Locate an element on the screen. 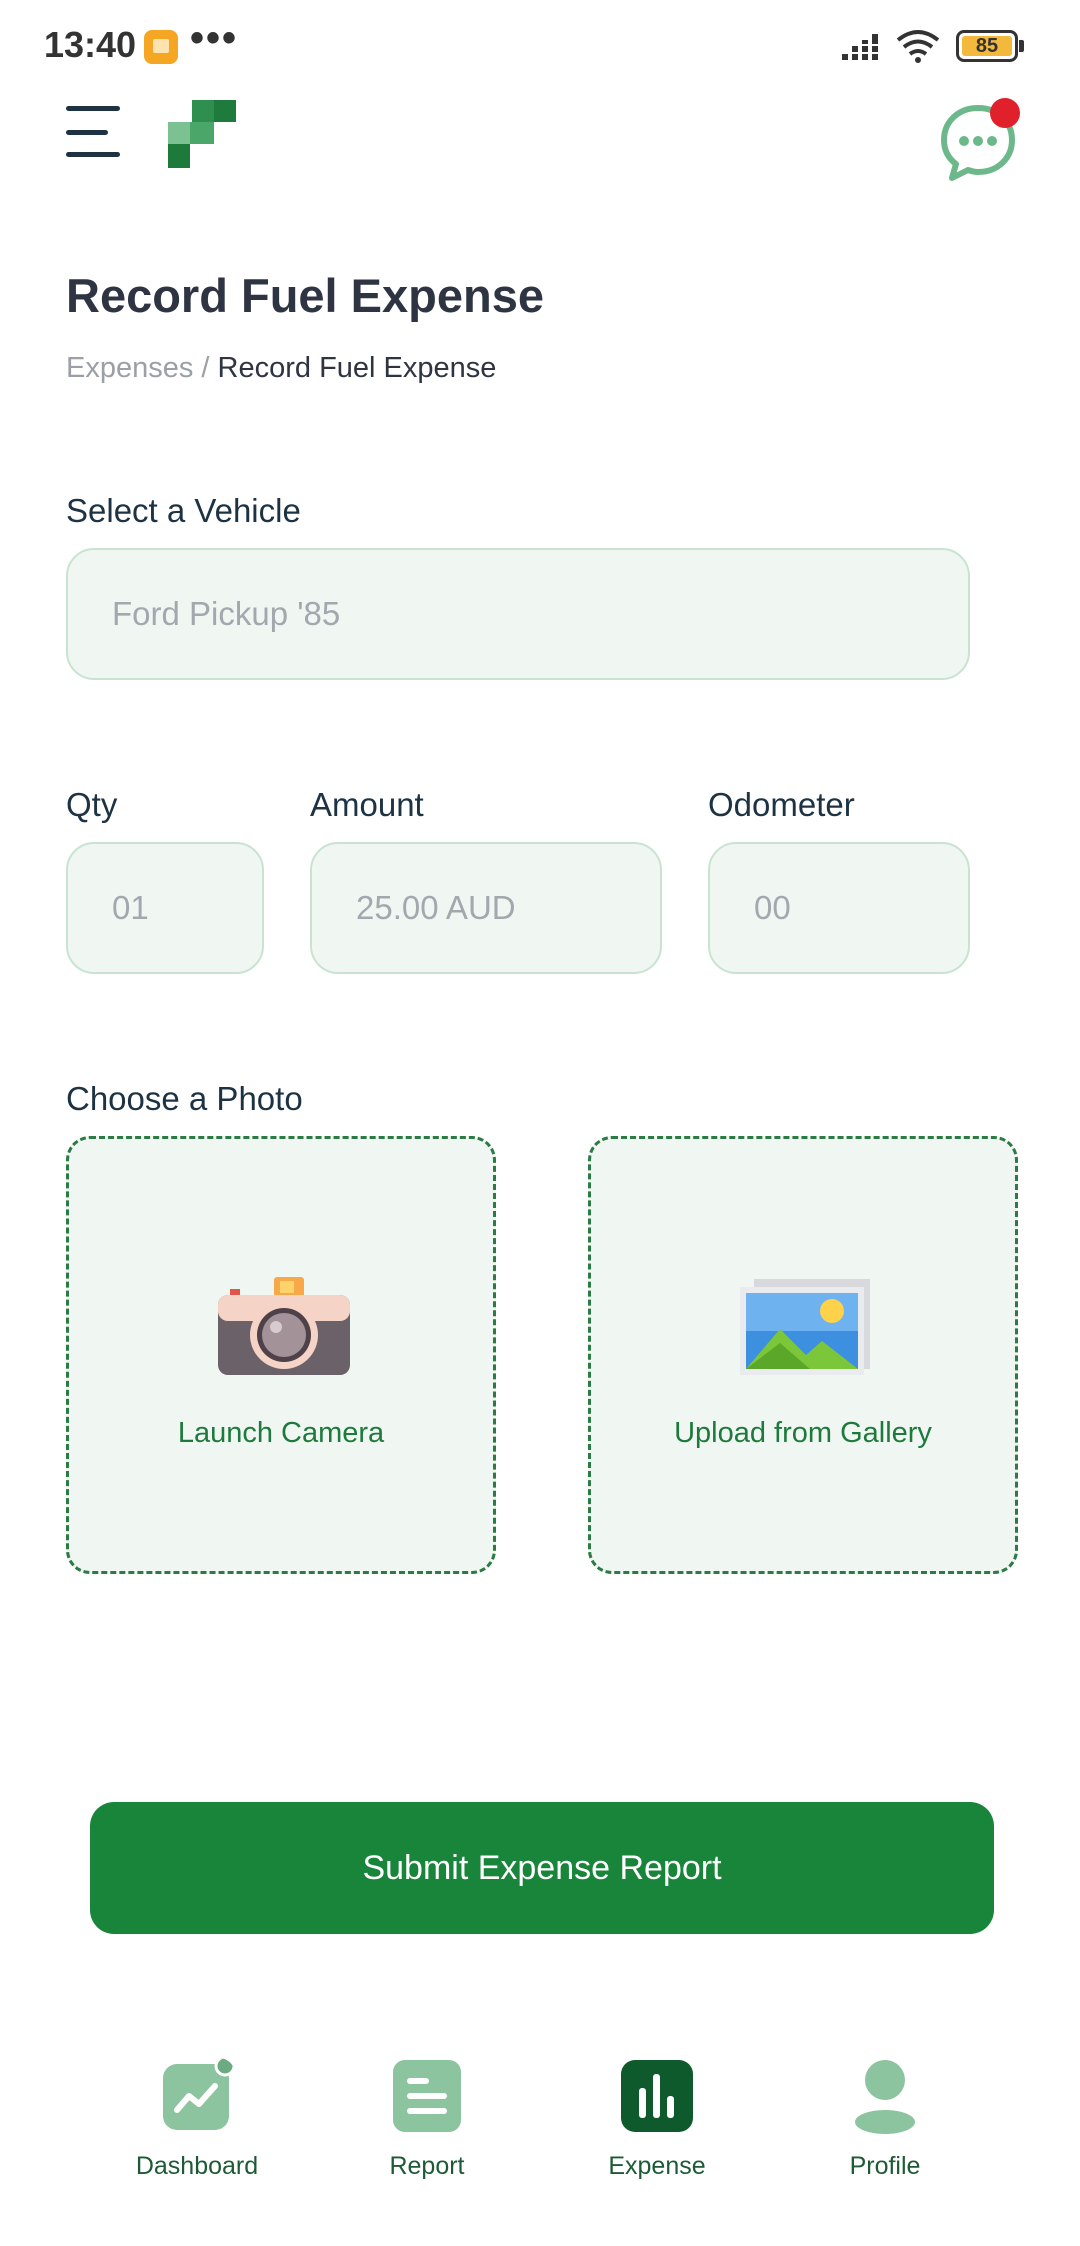 The image size is (1080, 2246). launch-camera-button: Launch Camera is located at coordinates (281, 1355).